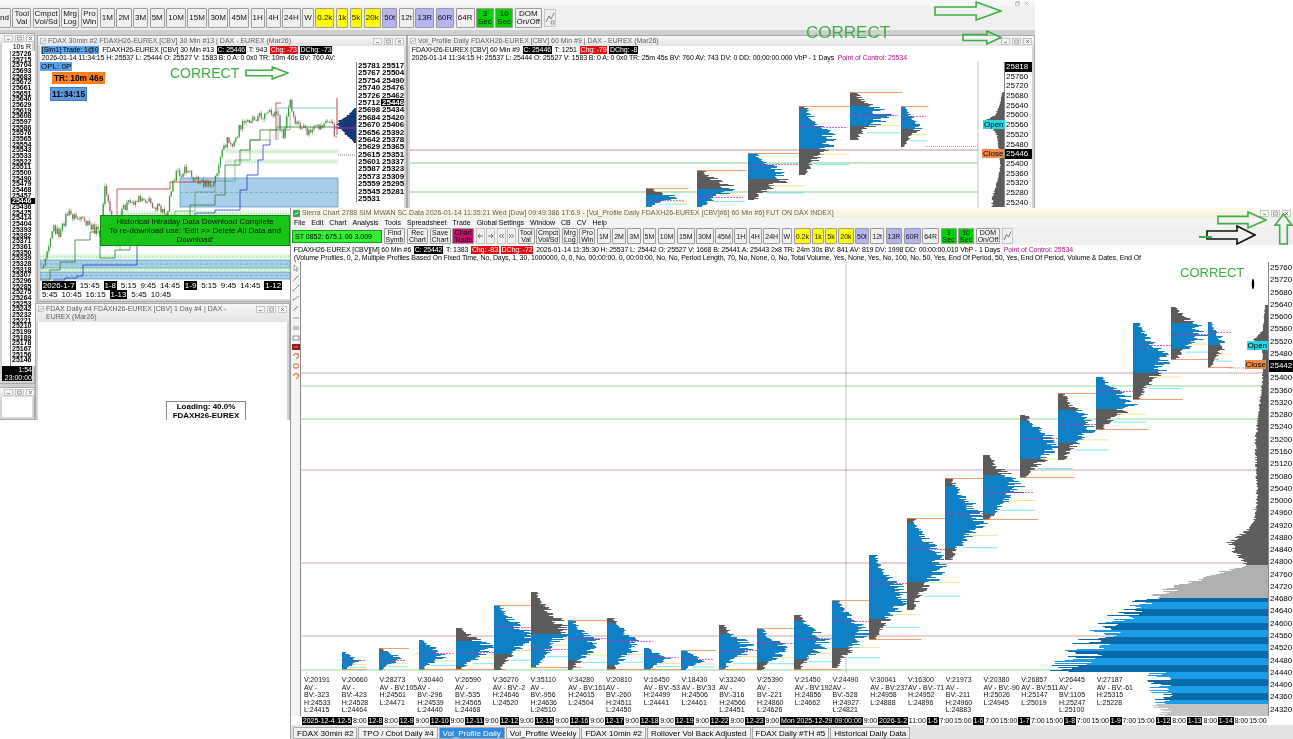  I want to click on annotation-text: CORRECT, so click(1212, 272).